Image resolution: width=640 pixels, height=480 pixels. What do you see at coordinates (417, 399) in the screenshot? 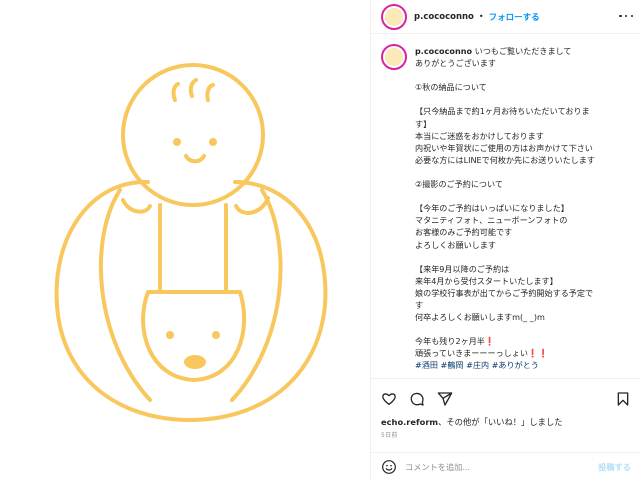
I see `comment-icon` at bounding box center [417, 399].